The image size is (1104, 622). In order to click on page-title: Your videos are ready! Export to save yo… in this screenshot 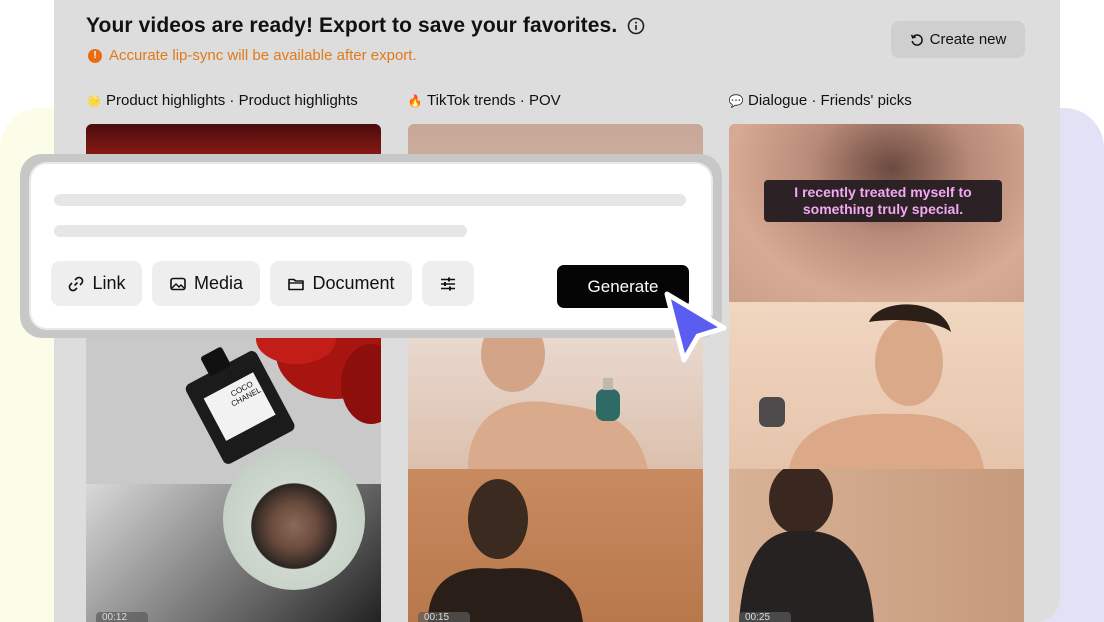, I will do `click(352, 25)`.